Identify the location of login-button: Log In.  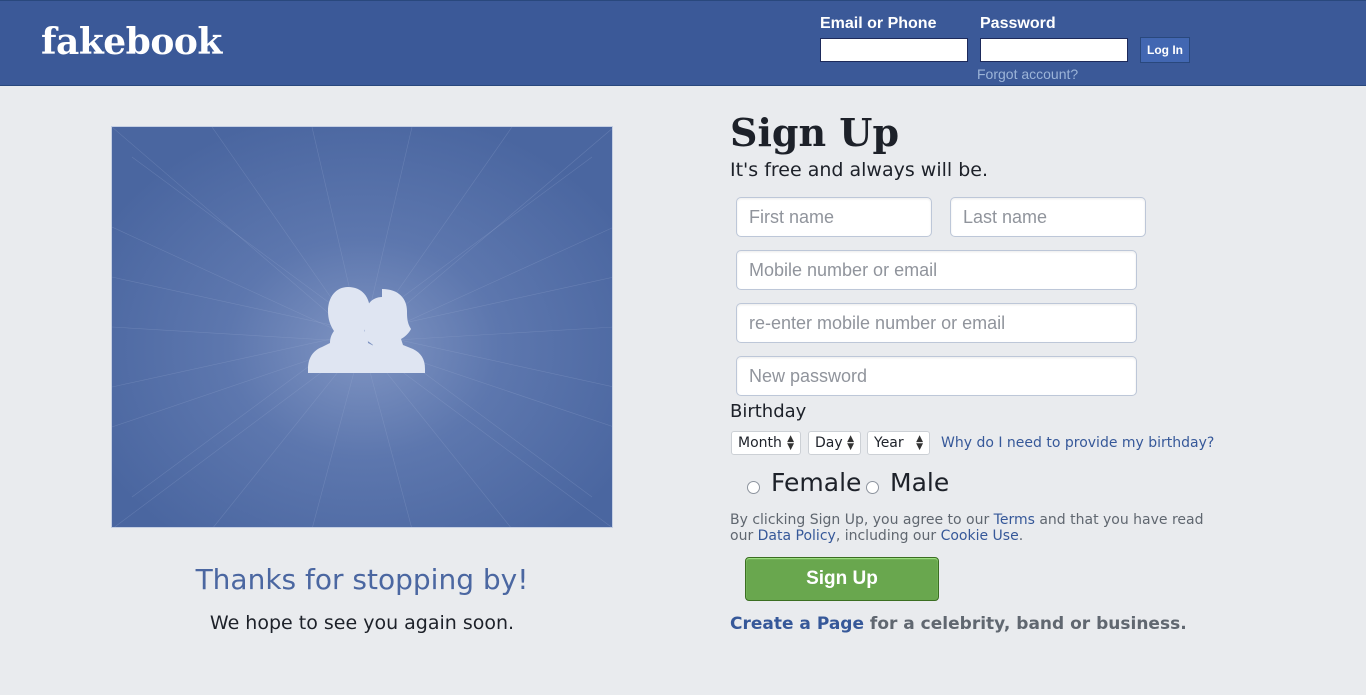
(1165, 50).